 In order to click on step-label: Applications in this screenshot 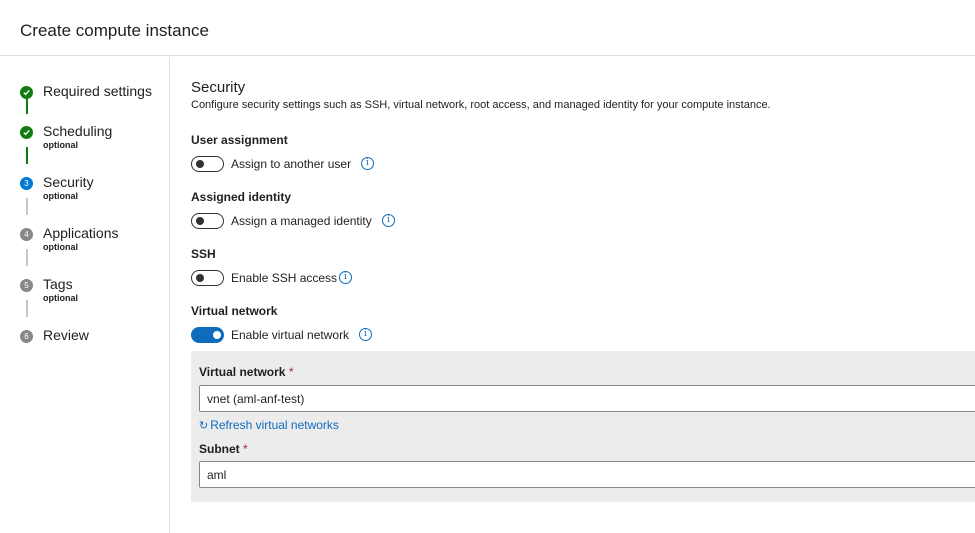, I will do `click(81, 233)`.